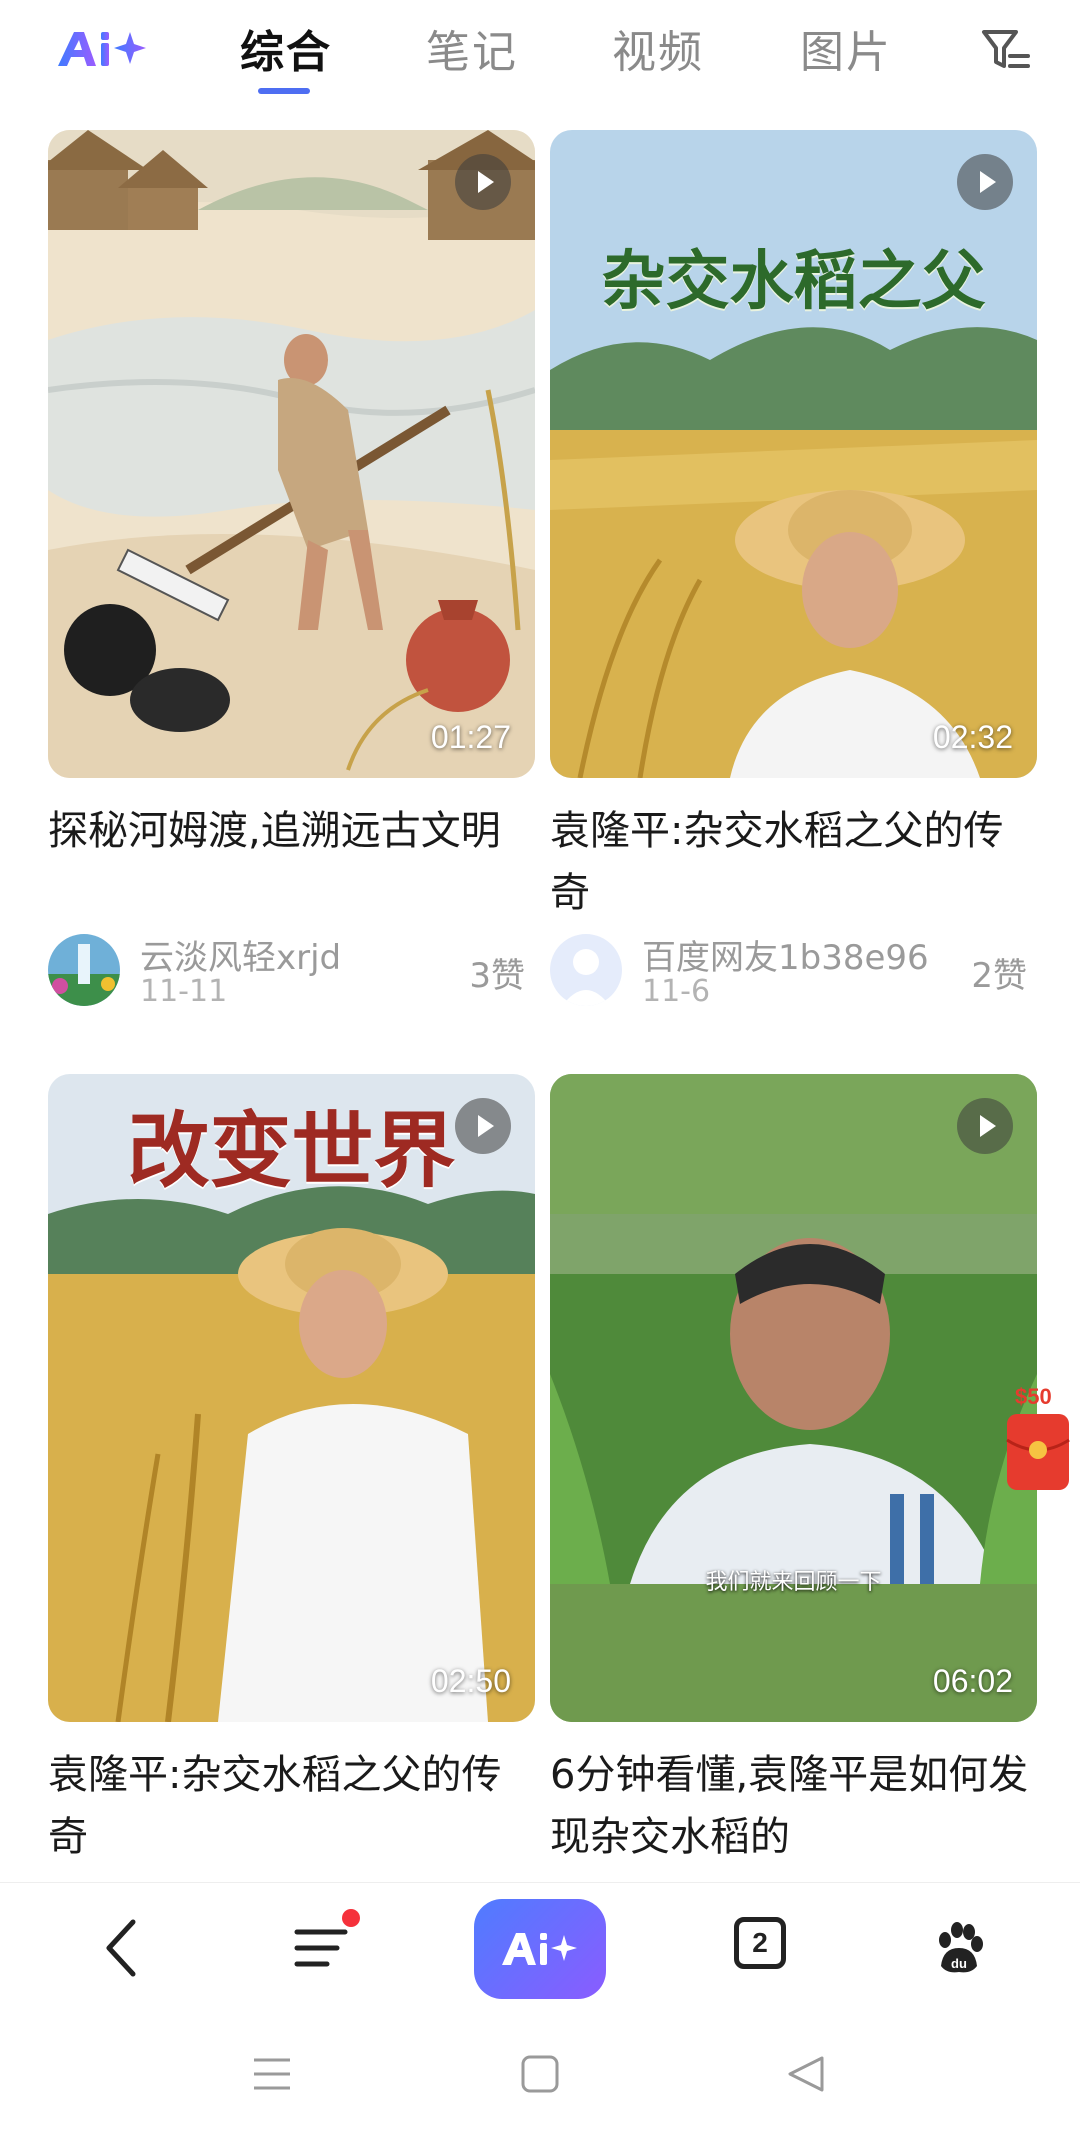 This screenshot has width=1080, height=2146. What do you see at coordinates (972, 737) in the screenshot?
I see `video-duration: 02:32` at bounding box center [972, 737].